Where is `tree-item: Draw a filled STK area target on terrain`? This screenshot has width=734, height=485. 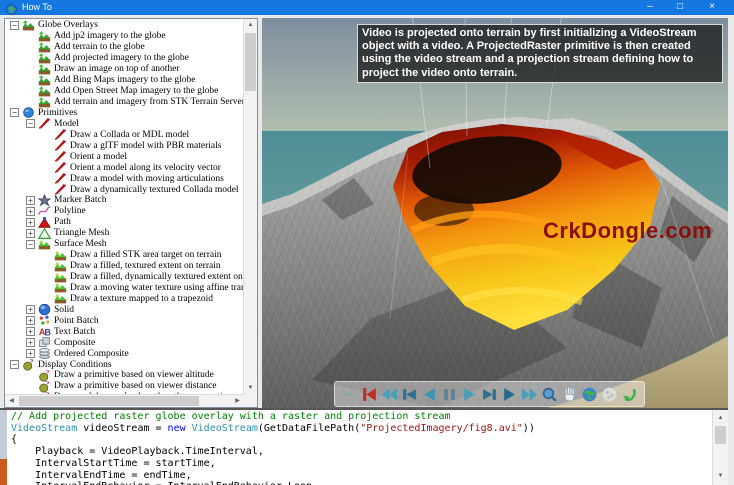 tree-item: Draw a filled STK area target on terrain is located at coordinates (124, 255).